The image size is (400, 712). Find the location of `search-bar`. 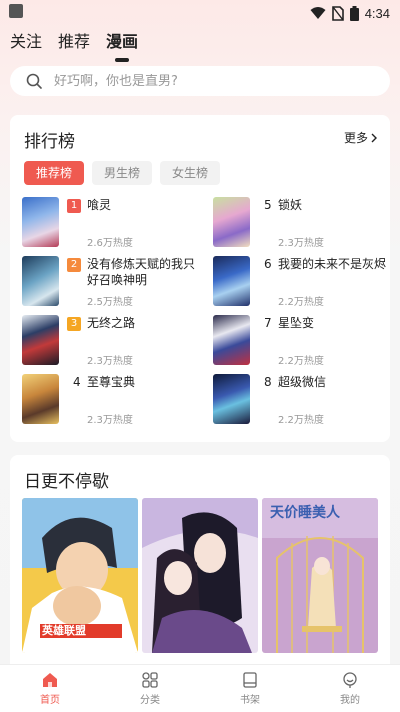

search-bar is located at coordinates (200, 81).